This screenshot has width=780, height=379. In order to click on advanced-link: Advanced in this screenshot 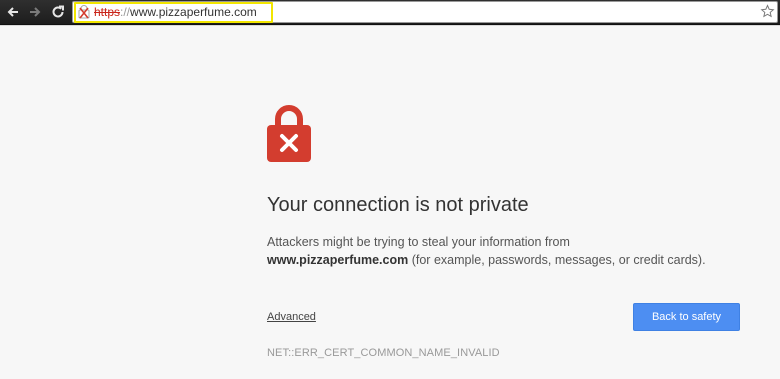, I will do `click(291, 317)`.